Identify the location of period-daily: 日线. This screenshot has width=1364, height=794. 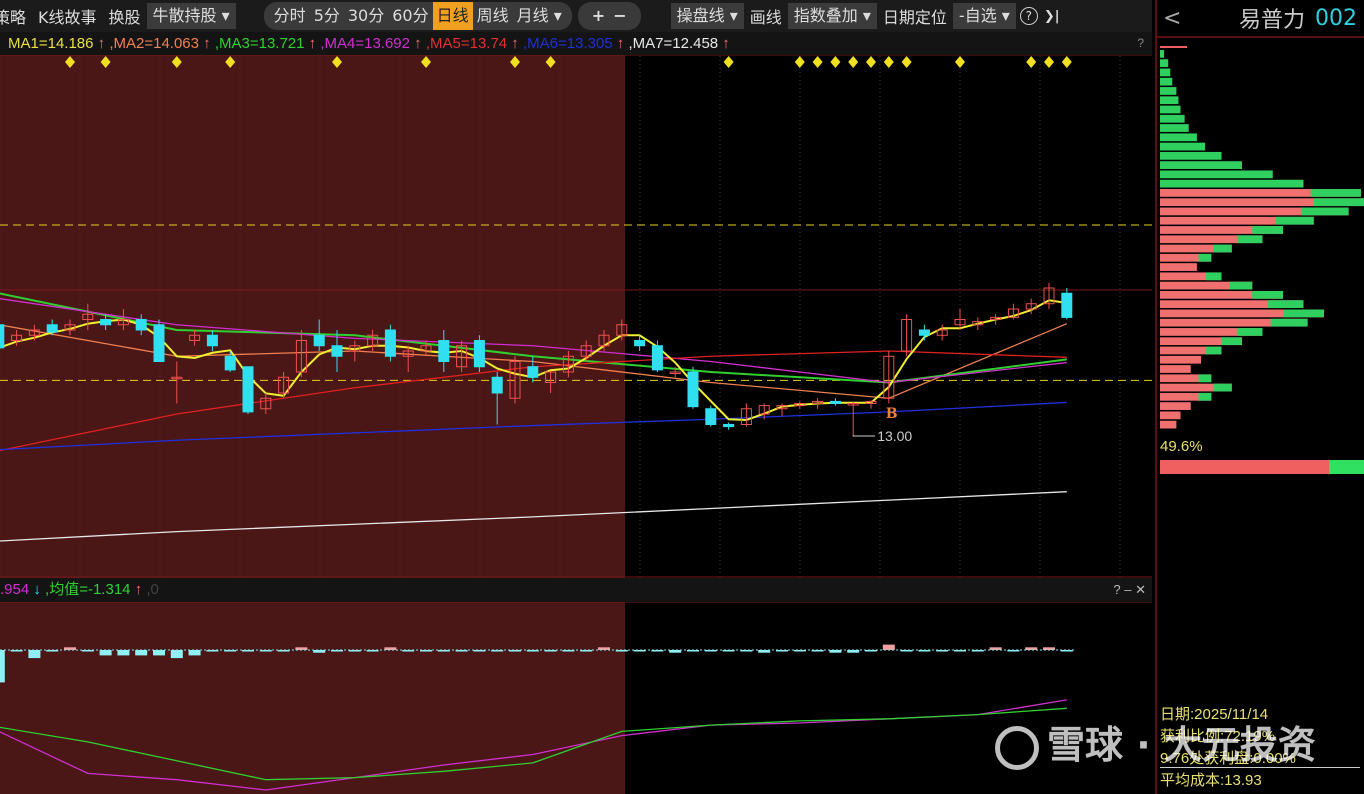
(452, 16).